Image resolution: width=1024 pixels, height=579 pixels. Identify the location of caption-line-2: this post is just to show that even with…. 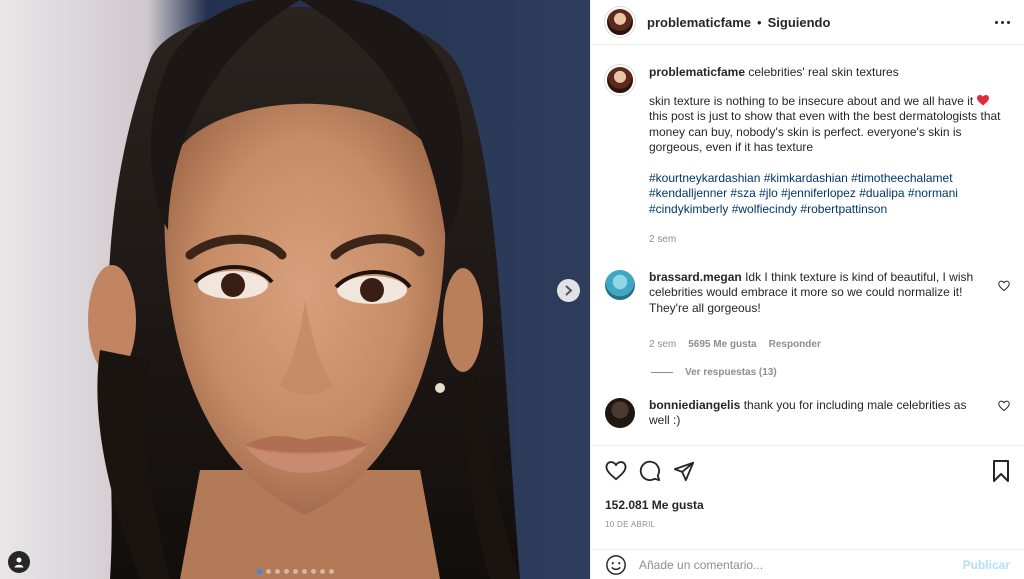
(825, 131).